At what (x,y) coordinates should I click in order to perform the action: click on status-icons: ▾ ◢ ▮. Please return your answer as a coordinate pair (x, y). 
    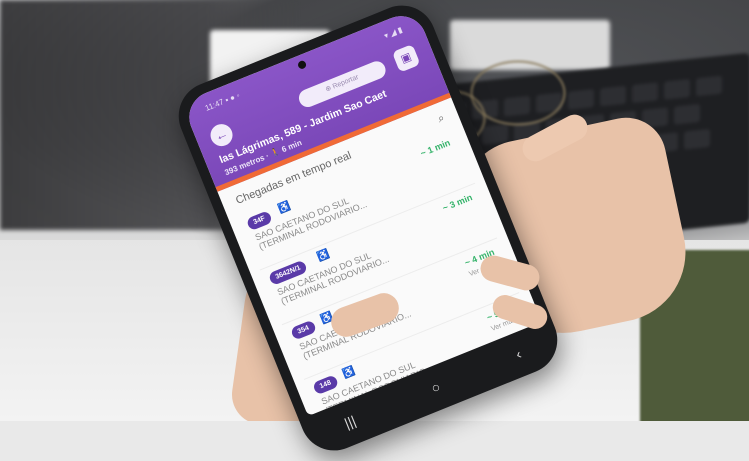
    Looking at the image, I should click on (393, 33).